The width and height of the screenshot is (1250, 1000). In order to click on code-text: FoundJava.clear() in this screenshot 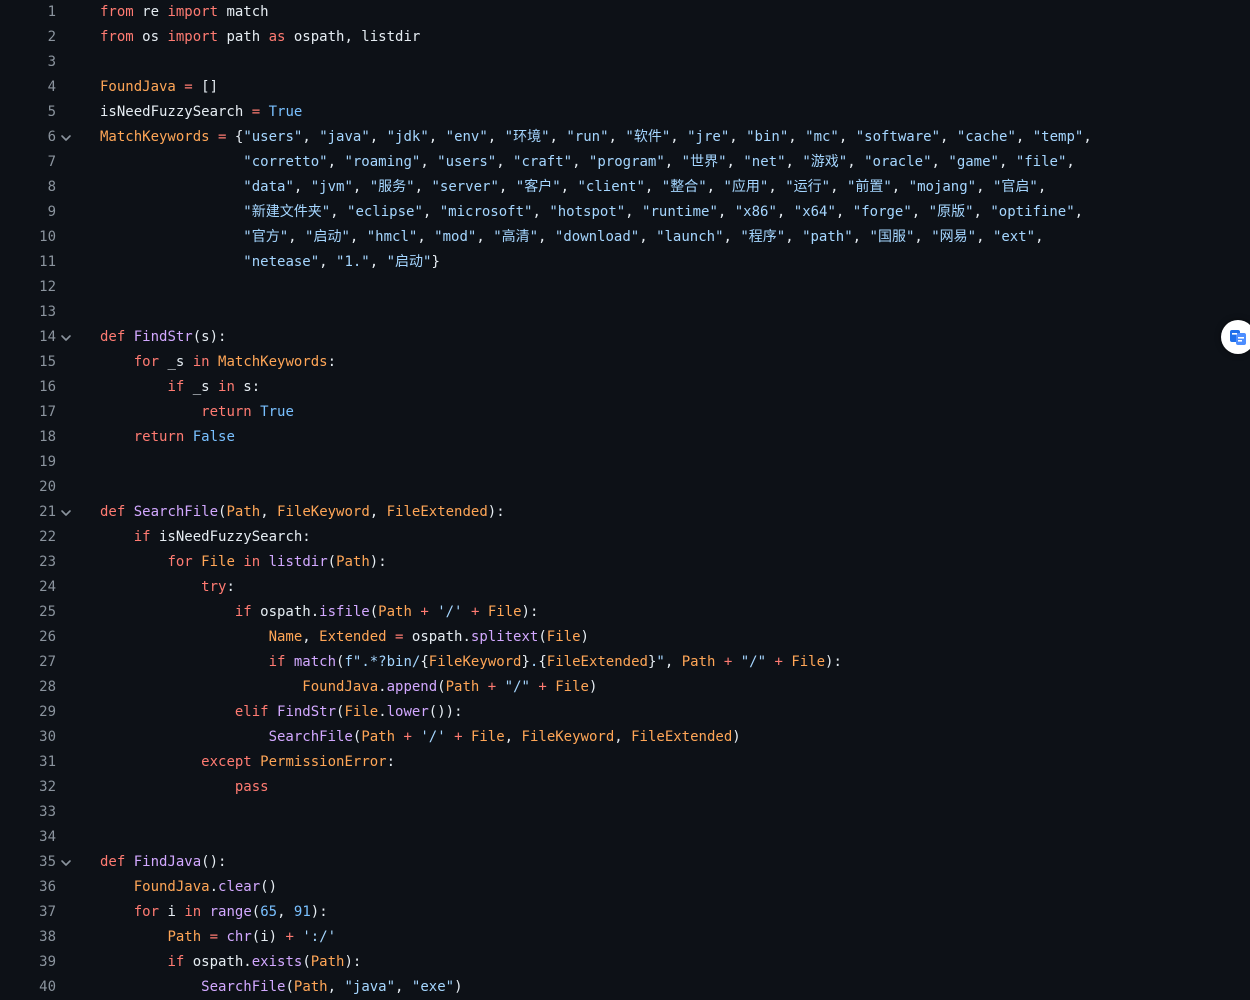, I will do `click(188, 887)`.